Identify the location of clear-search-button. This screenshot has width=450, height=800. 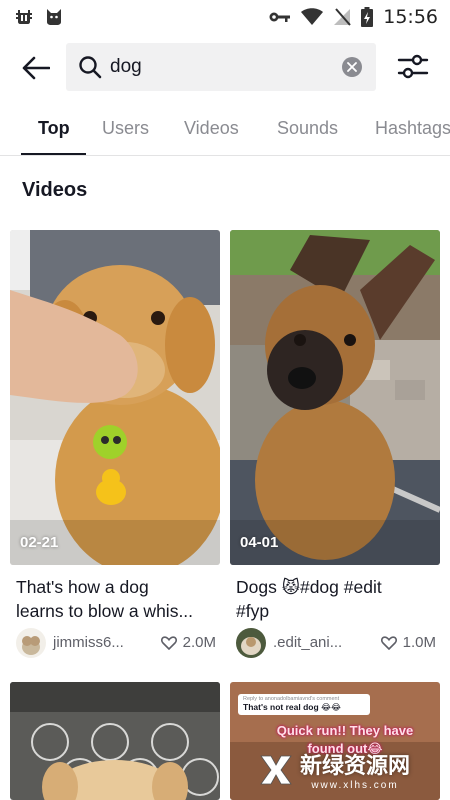
(352, 67).